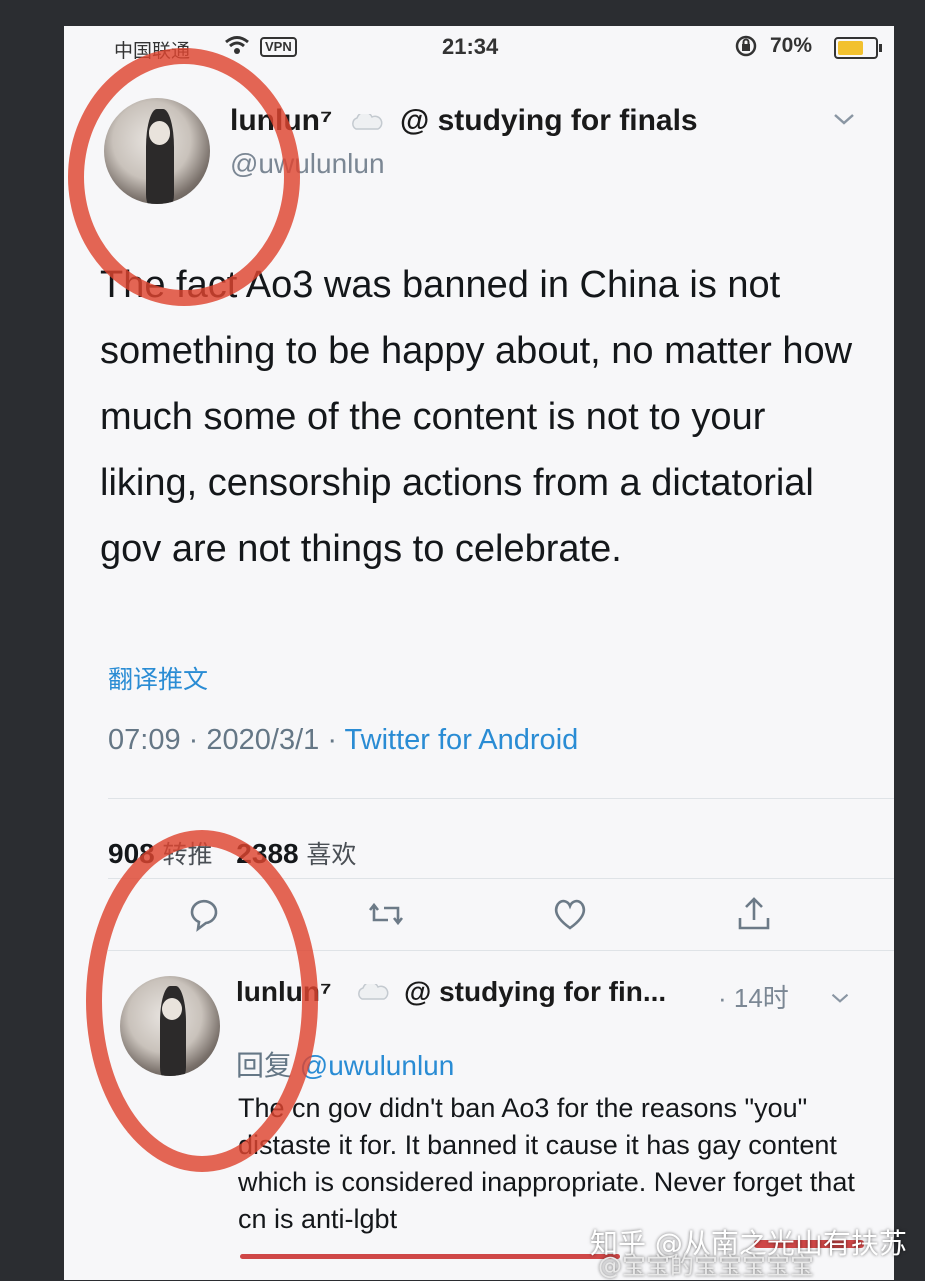  I want to click on status-time: 21:34, so click(470, 46).